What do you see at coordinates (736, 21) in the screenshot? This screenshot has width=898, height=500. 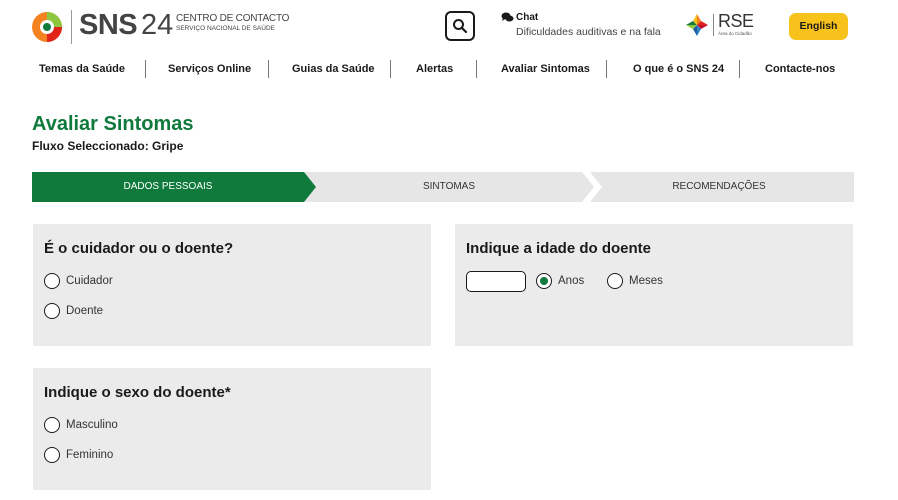 I see `rse-logo-text: RSE` at bounding box center [736, 21].